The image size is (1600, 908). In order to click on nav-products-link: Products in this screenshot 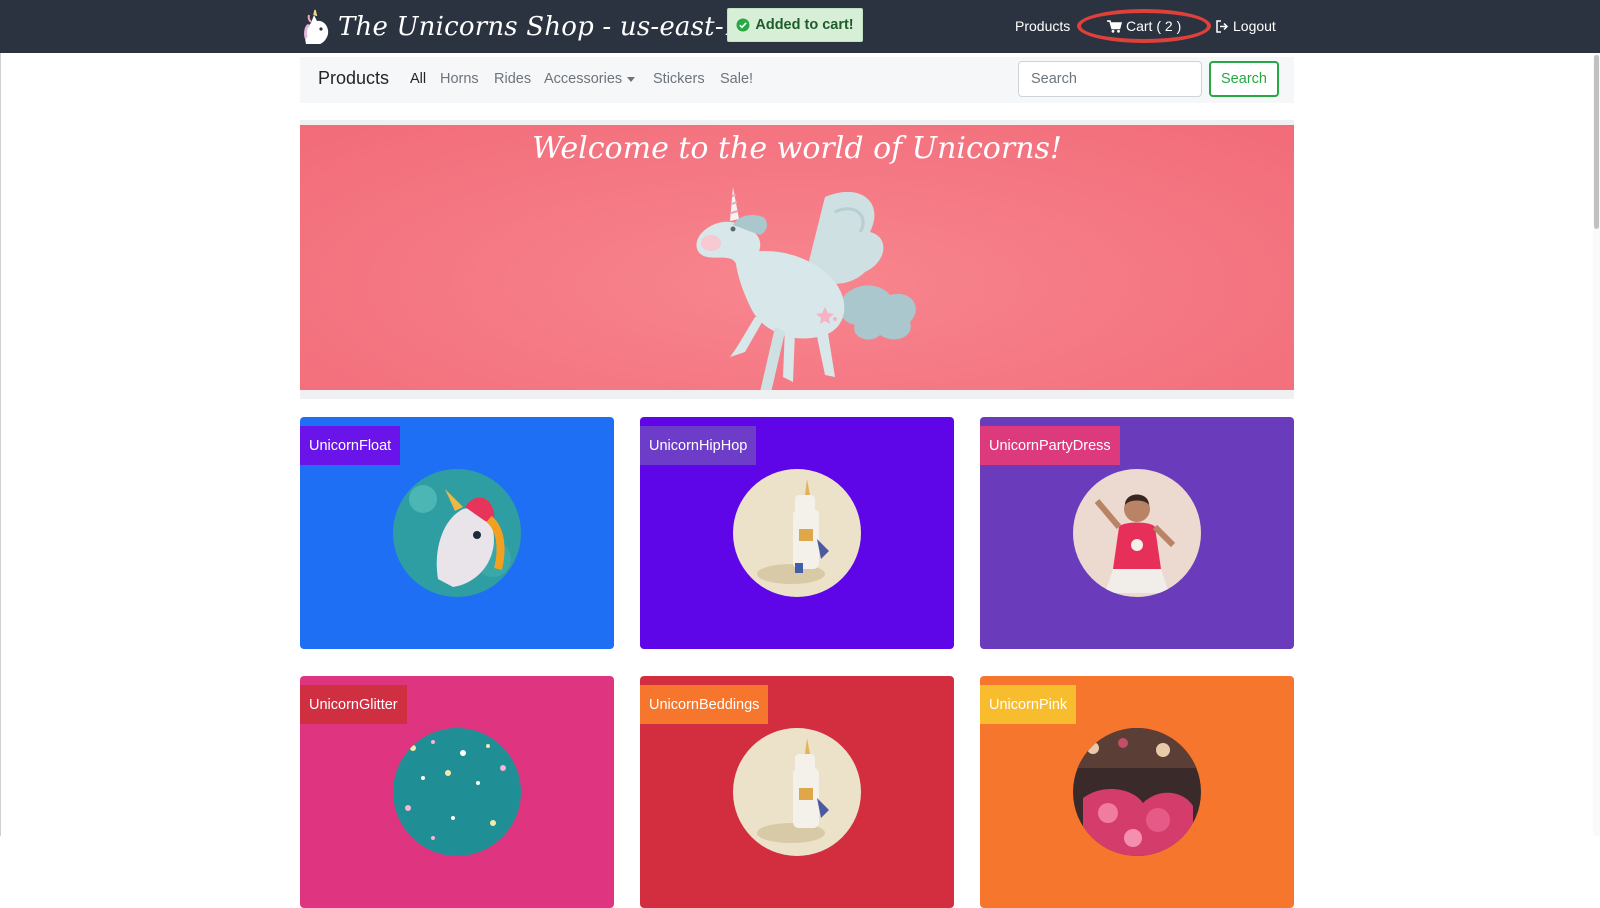, I will do `click(1042, 26)`.